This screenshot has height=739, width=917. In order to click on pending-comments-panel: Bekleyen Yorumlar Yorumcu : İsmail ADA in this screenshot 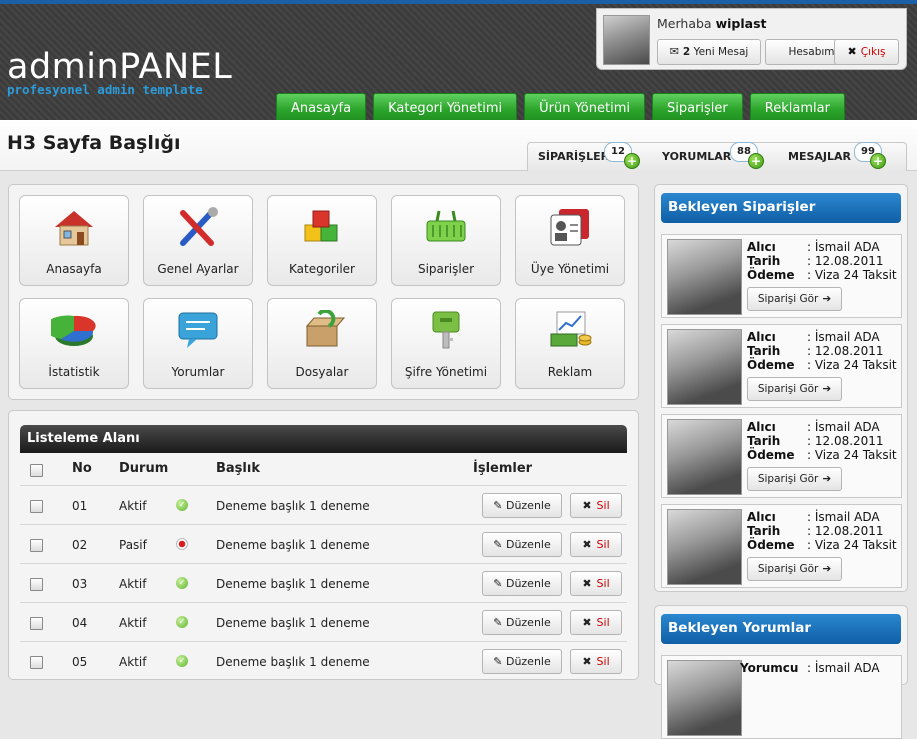, I will do `click(781, 672)`.